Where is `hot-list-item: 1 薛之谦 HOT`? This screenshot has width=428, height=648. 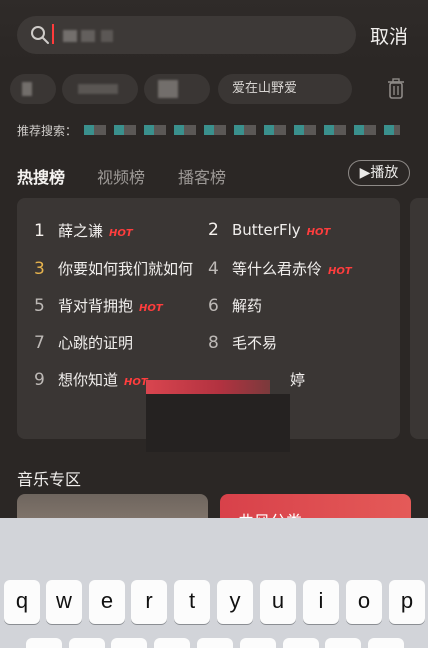 hot-list-item: 1 薛之谦 HOT is located at coordinates (83, 232).